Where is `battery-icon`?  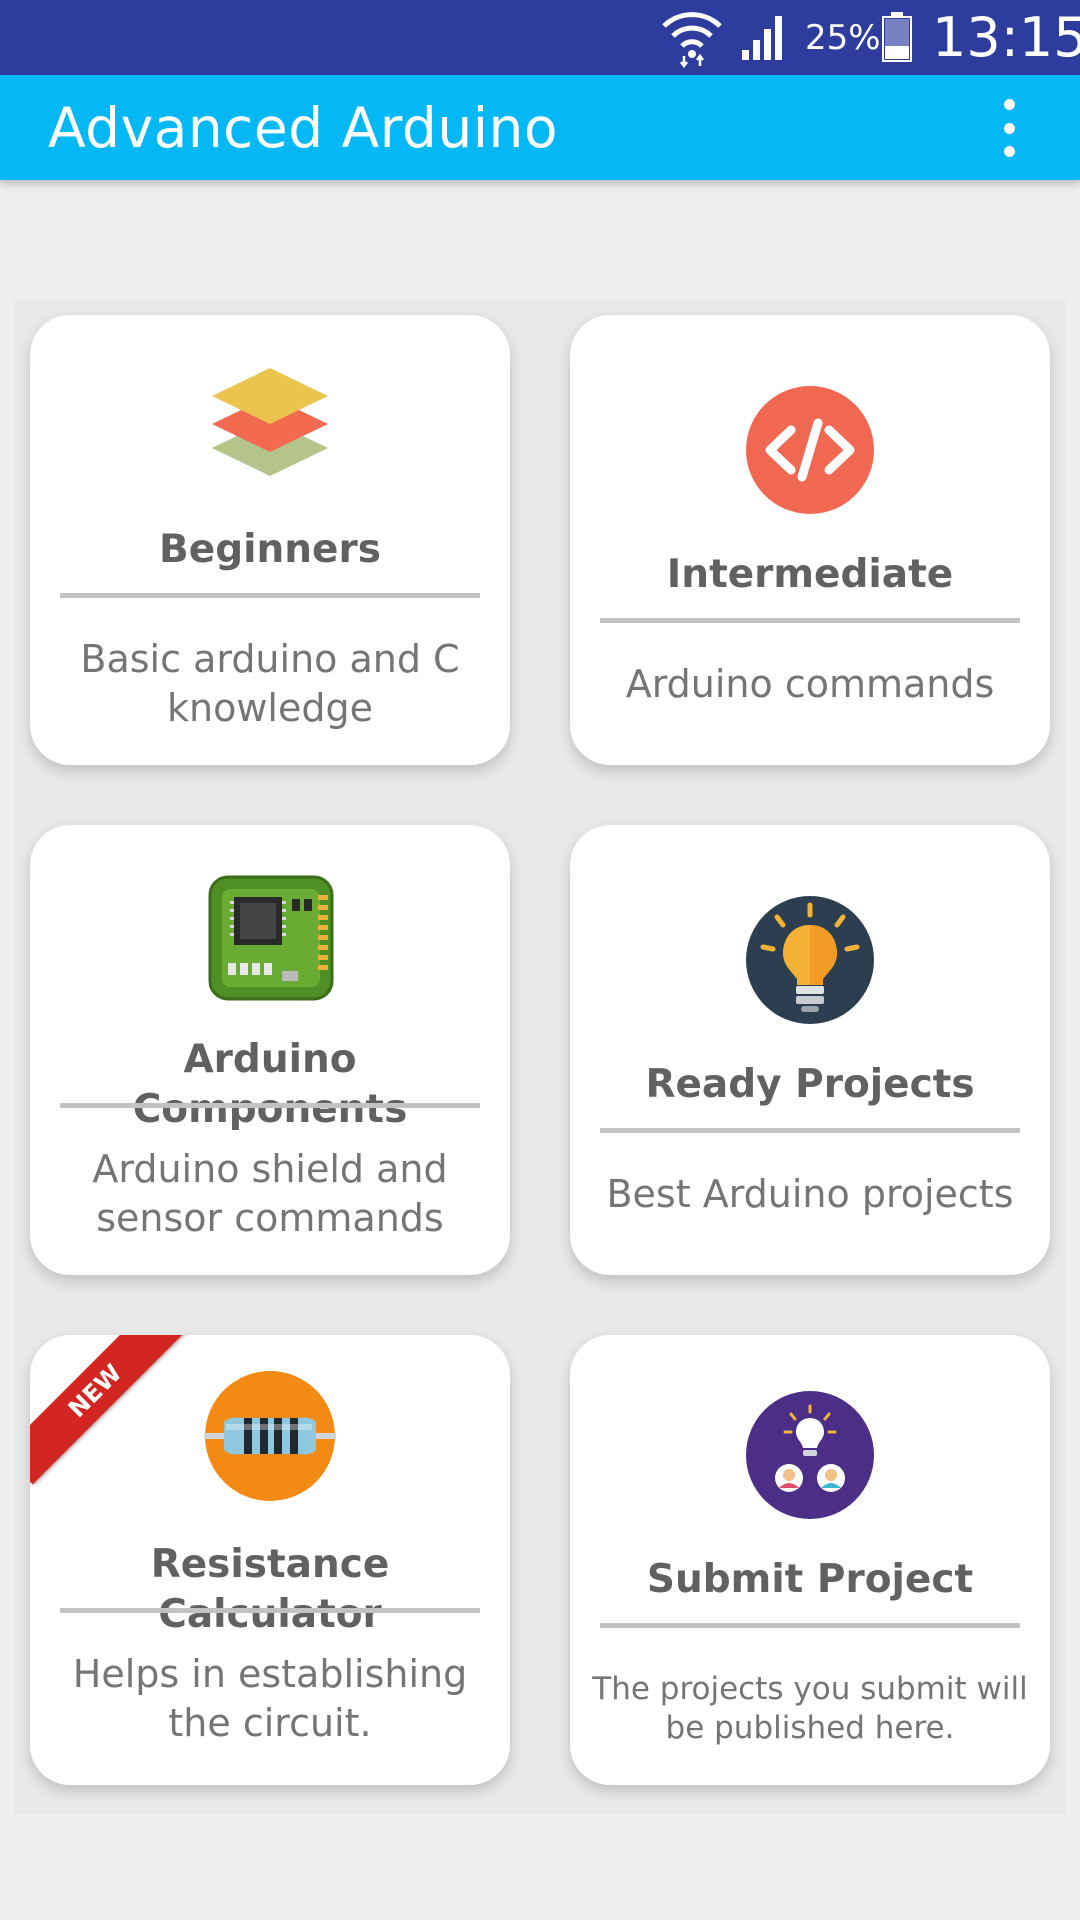 battery-icon is located at coordinates (897, 37).